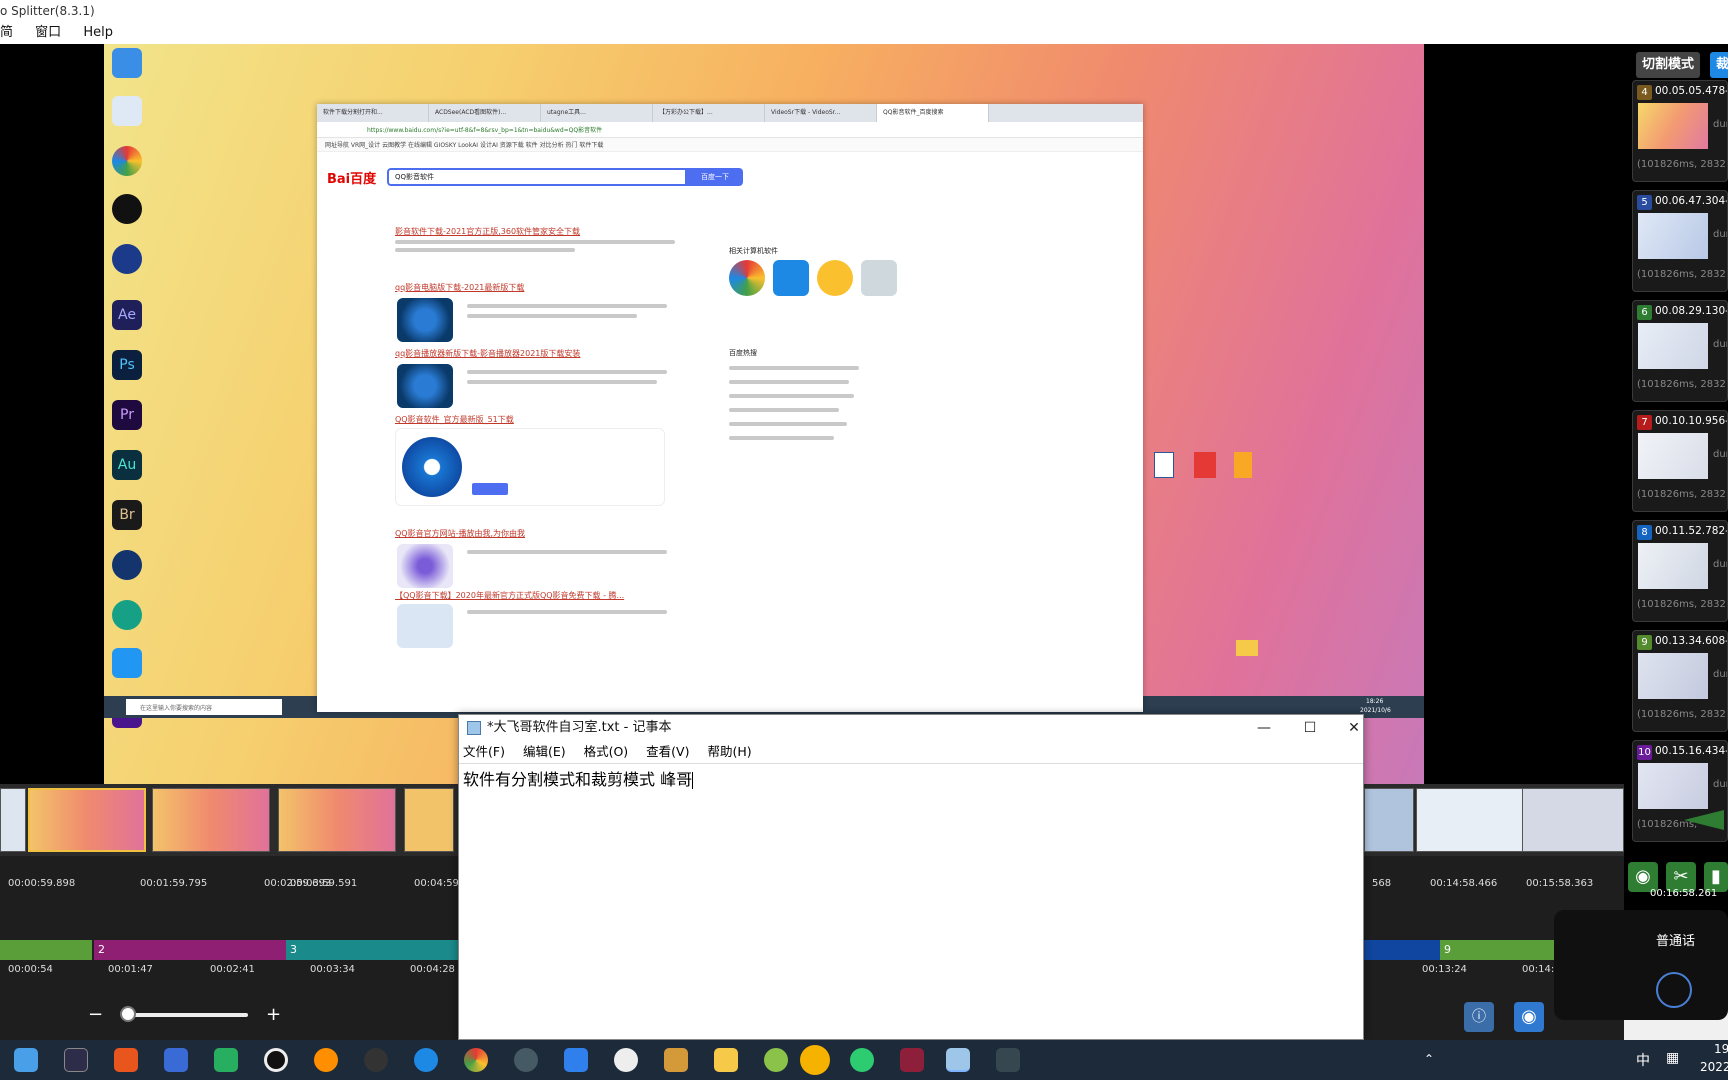  What do you see at coordinates (606, 751) in the screenshot?
I see `menu-format: 格式(O)` at bounding box center [606, 751].